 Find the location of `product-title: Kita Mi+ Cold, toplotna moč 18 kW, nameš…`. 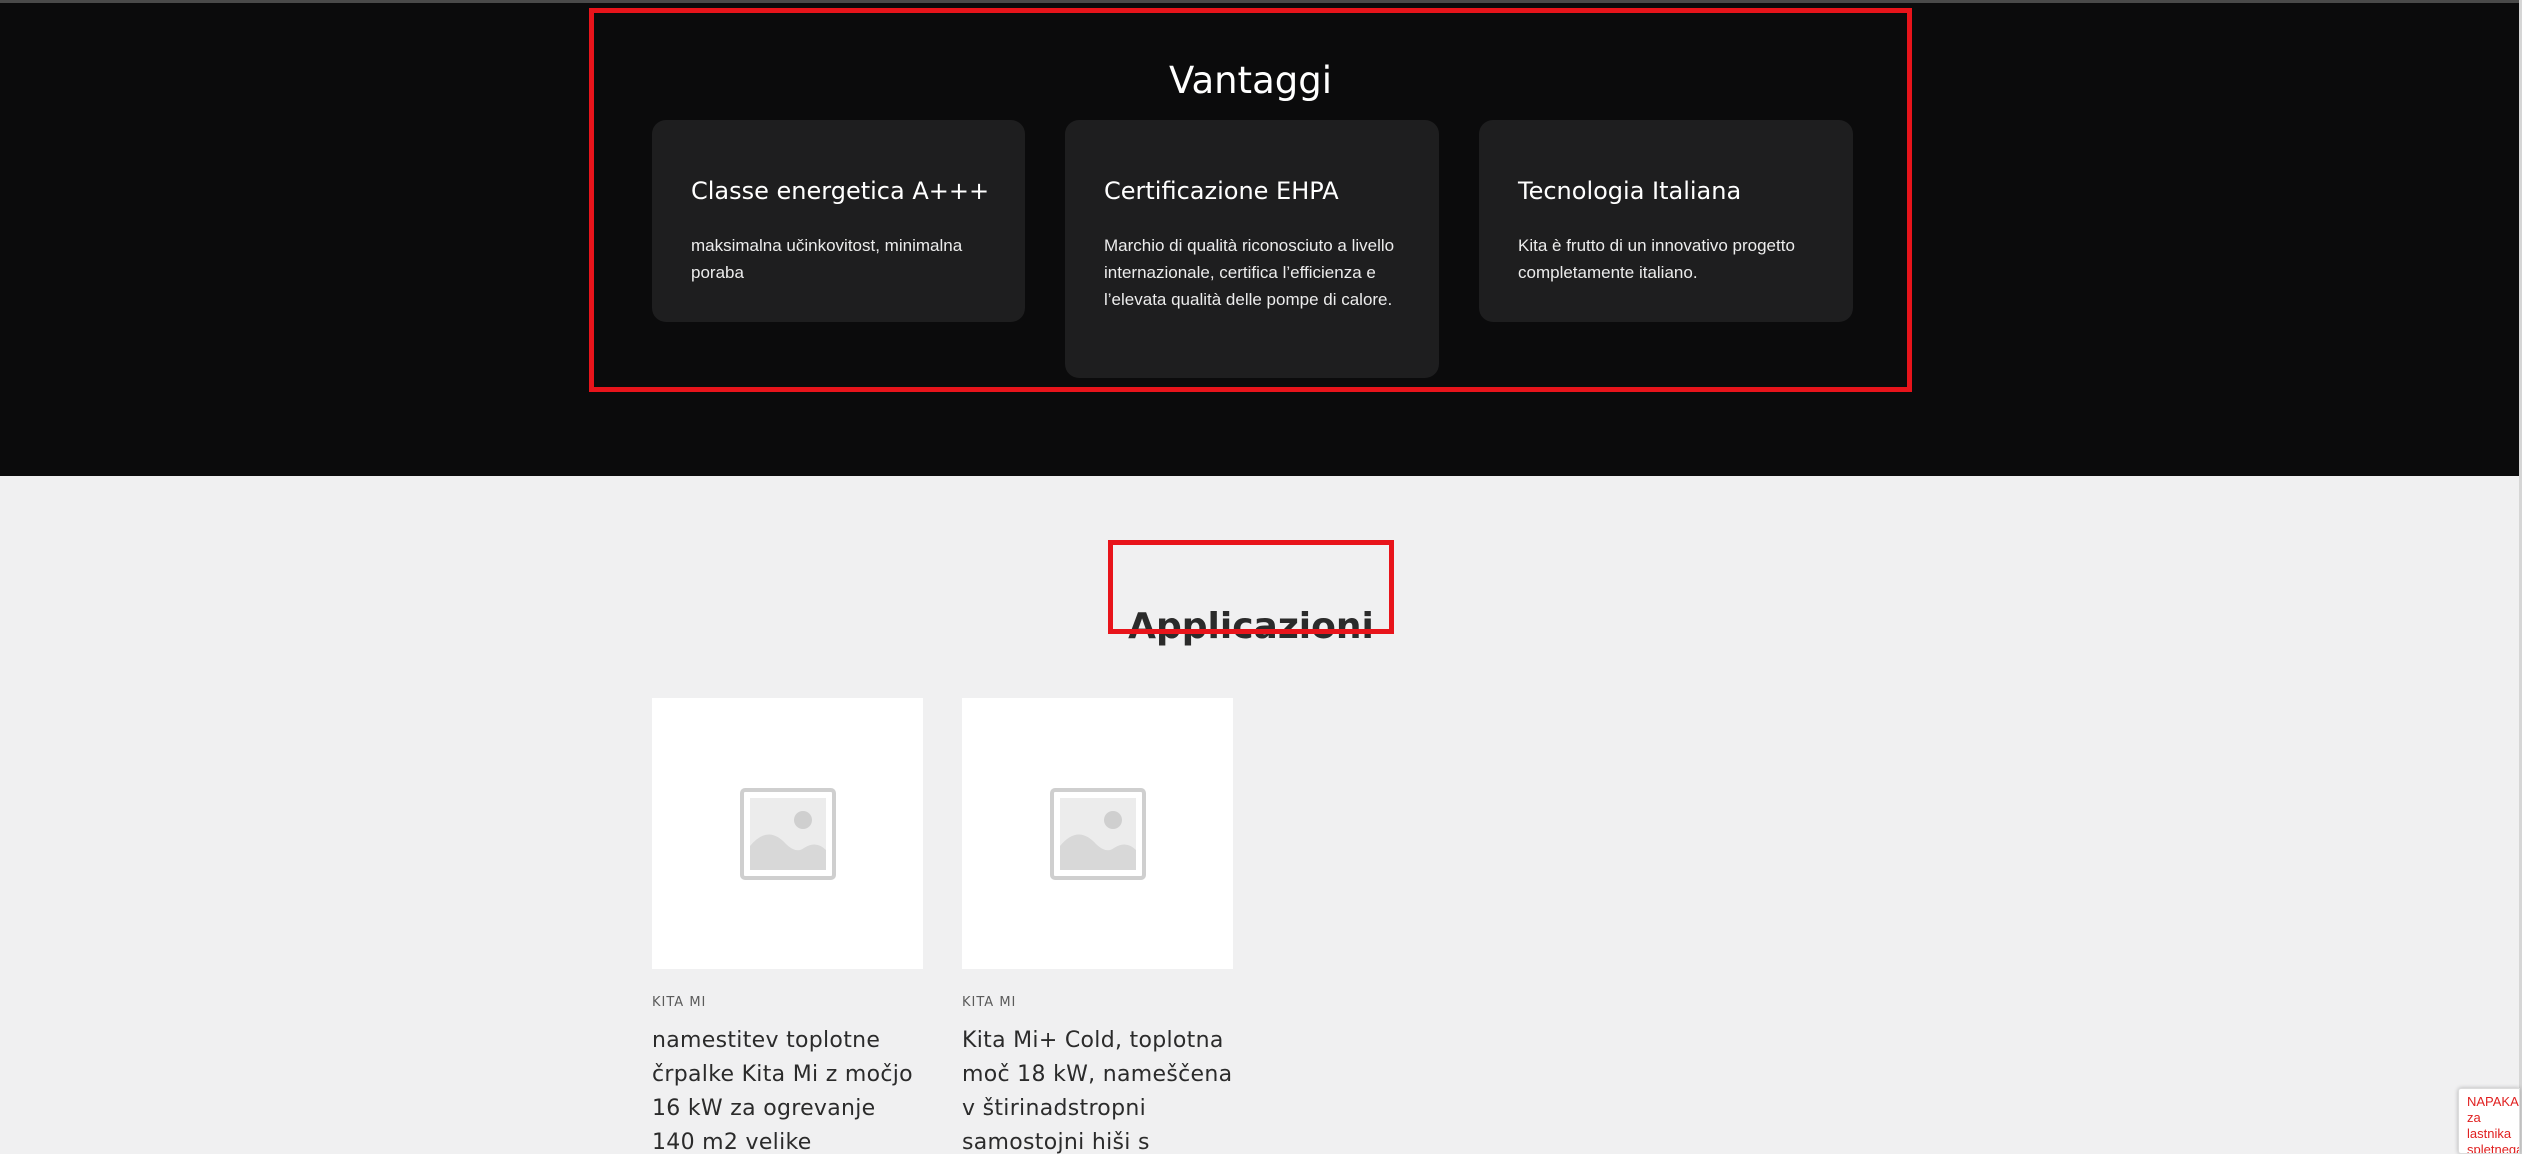

product-title: Kita Mi+ Cold, toplotna moč 18 kW, nameš… is located at coordinates (1097, 1089).